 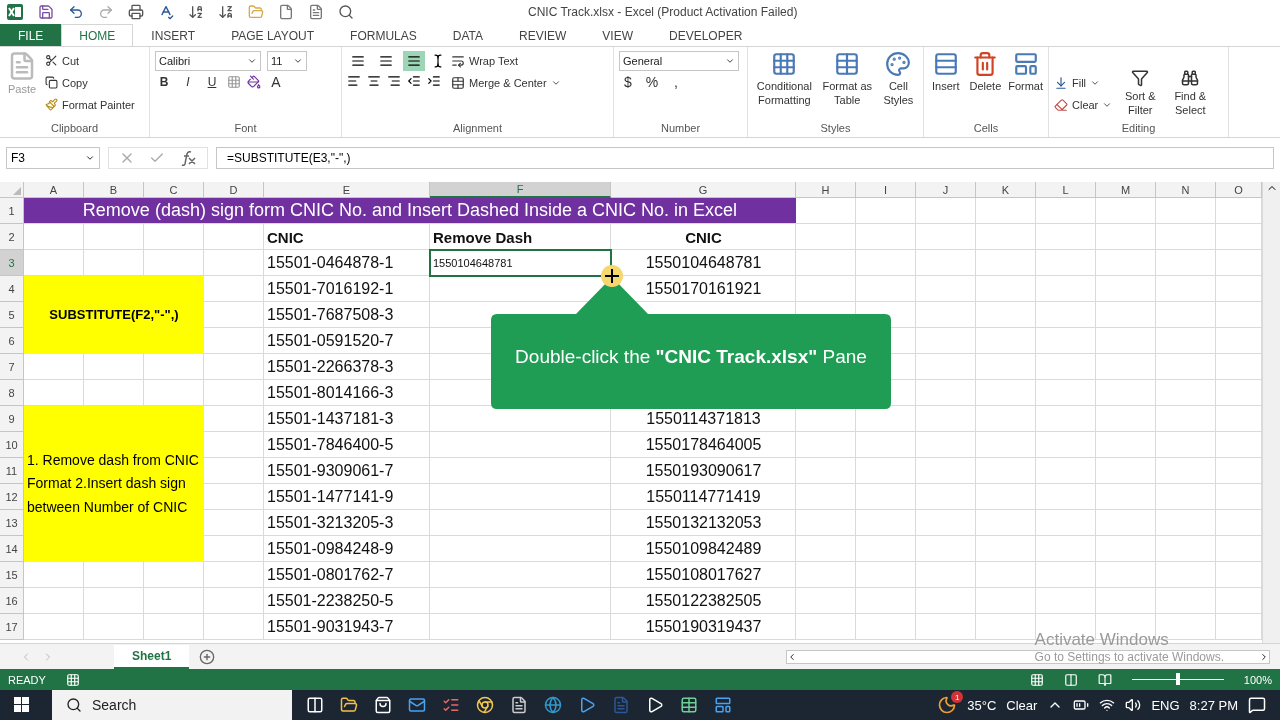 I want to click on row-header: 16, so click(x=12, y=601).